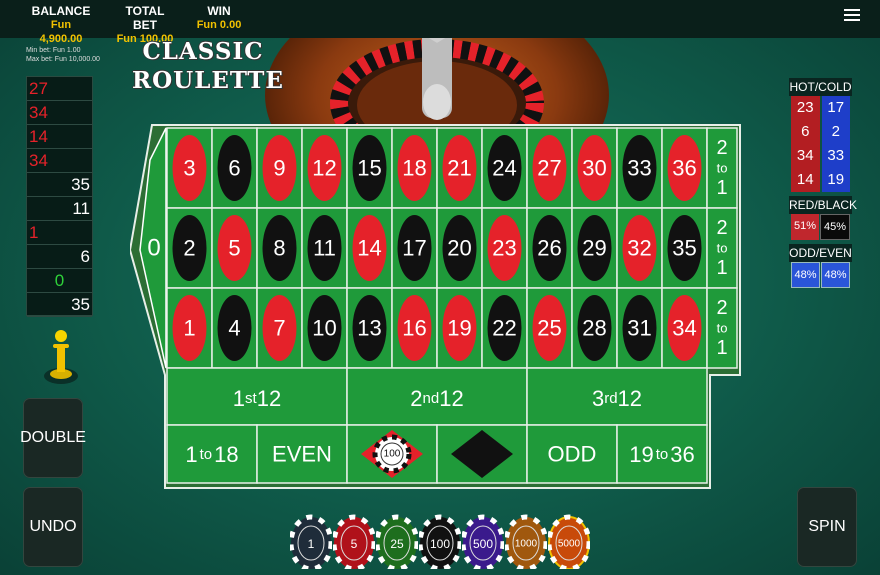  I want to click on balance-label: BALANCE, so click(61, 11).